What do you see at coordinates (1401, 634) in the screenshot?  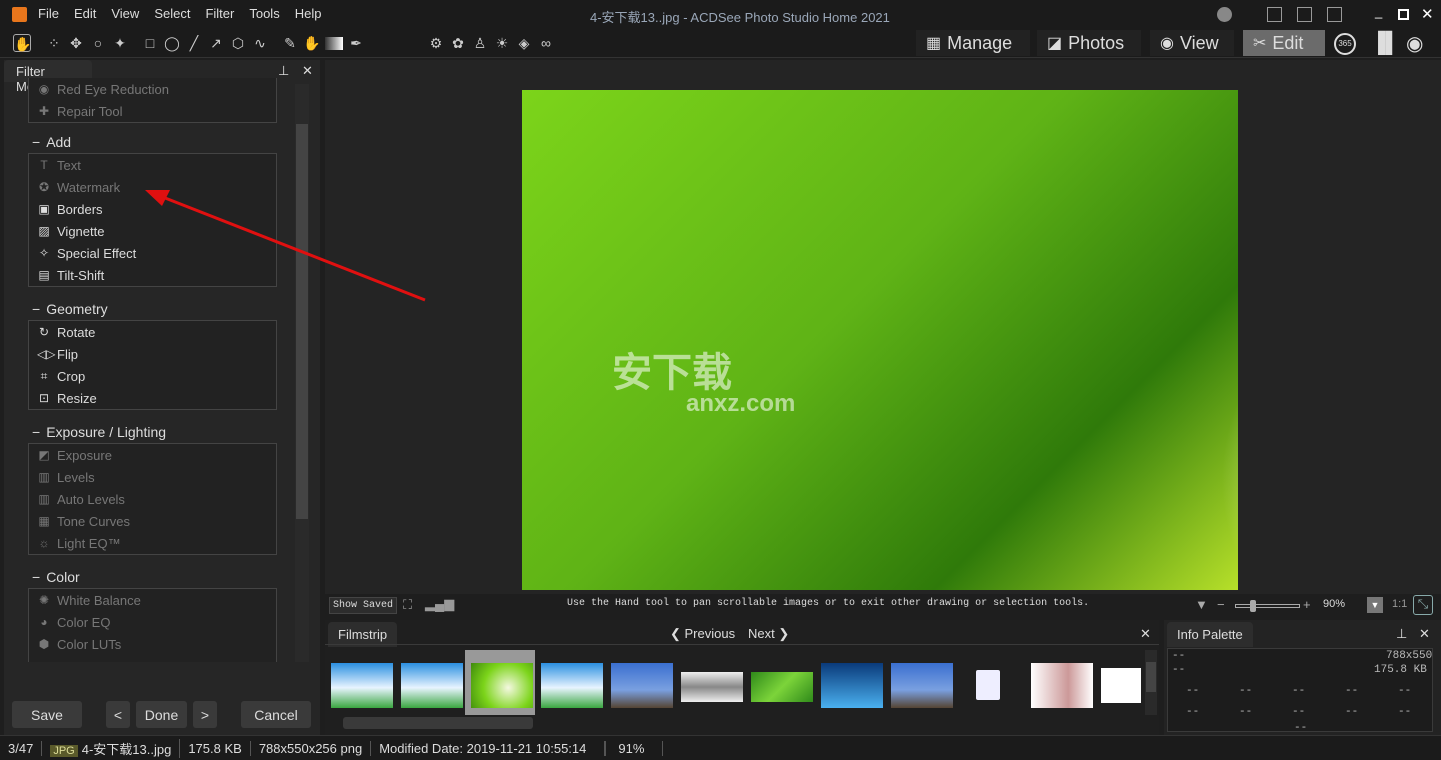 I see `pin-icon: ⊥` at bounding box center [1401, 634].